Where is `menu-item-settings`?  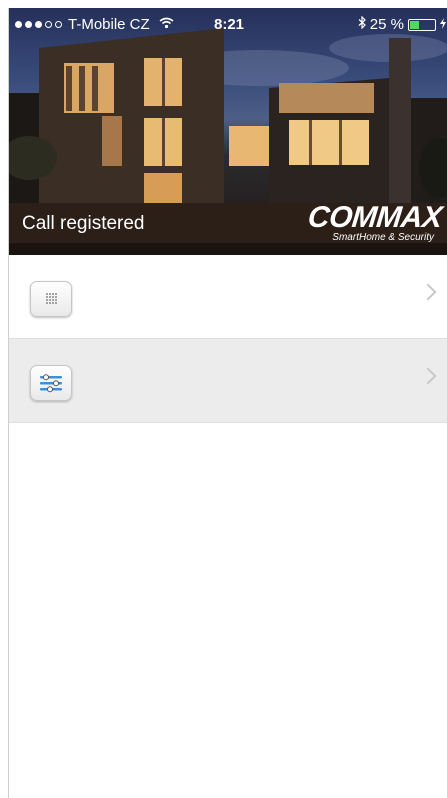 menu-item-settings is located at coordinates (228, 381).